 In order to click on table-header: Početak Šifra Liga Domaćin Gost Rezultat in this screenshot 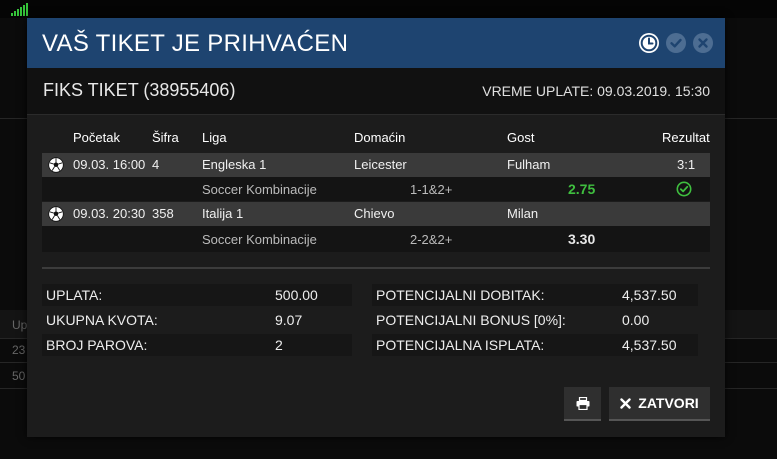, I will do `click(376, 140)`.